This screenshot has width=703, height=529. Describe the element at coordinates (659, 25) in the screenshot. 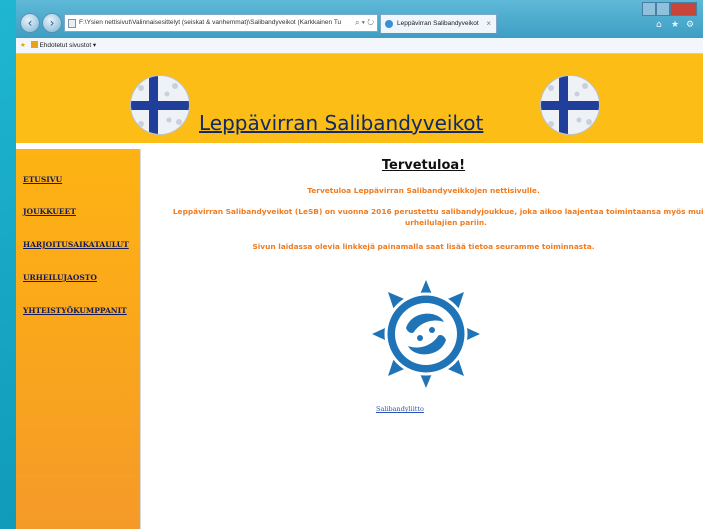

I see `home-icon: ⌂` at that location.